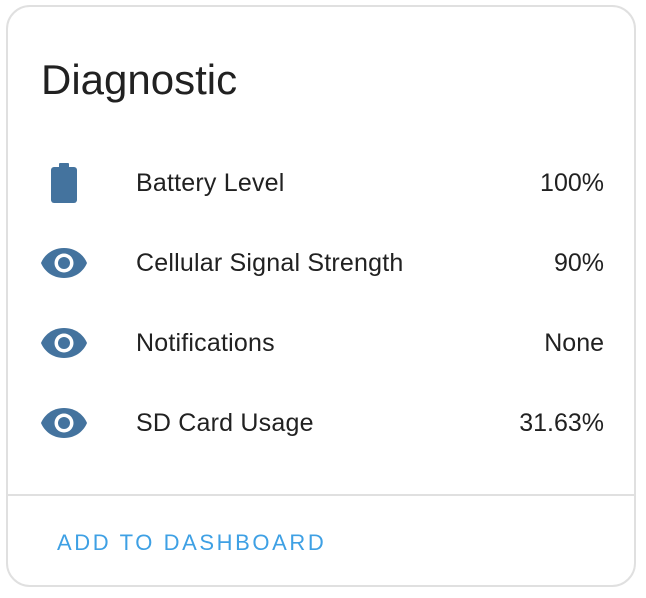 The width and height of the screenshot is (646, 598). Describe the element at coordinates (210, 182) in the screenshot. I see `entity-name: Battery Level` at that location.